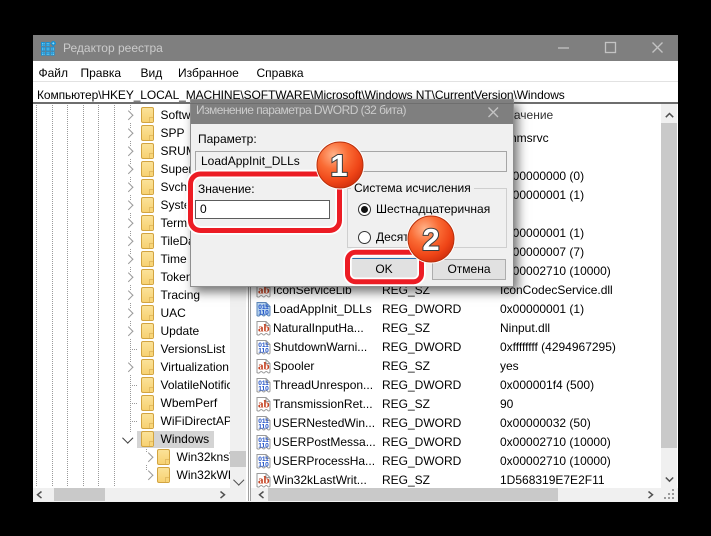 This screenshot has width=711, height=536. What do you see at coordinates (338, 165) in the screenshot?
I see `svg-text: 1` at bounding box center [338, 165].